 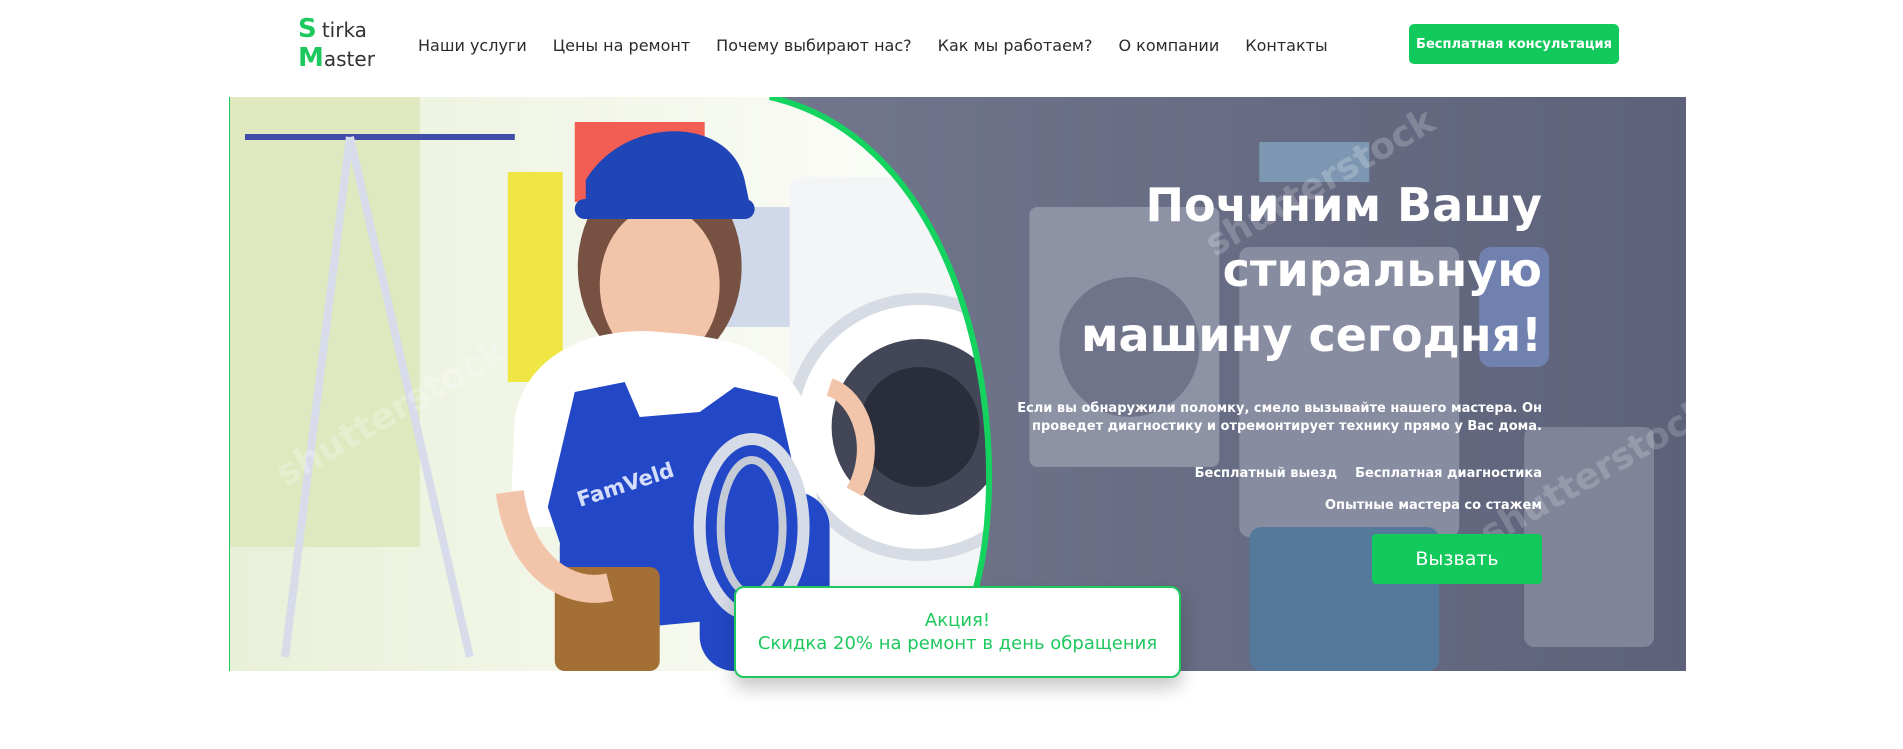 What do you see at coordinates (813, 45) in the screenshot?
I see `nav-item-why-us: Почему выбирают нас?` at bounding box center [813, 45].